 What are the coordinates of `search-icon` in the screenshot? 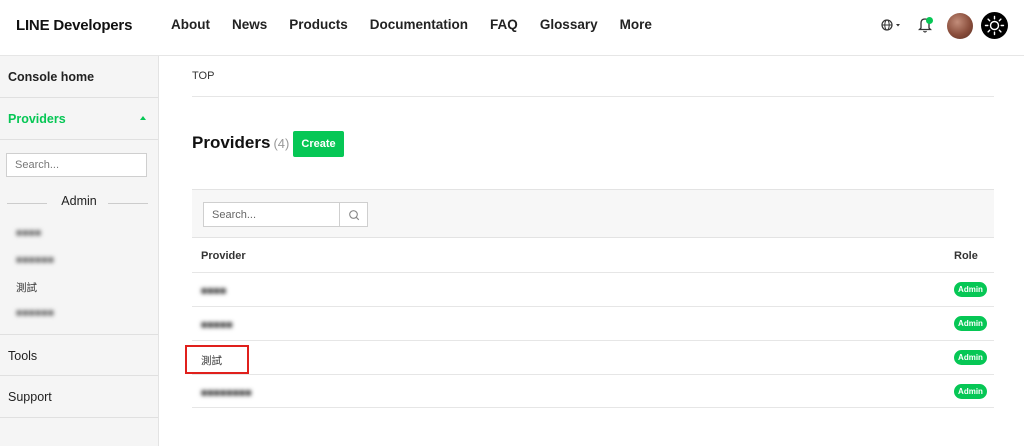 It's located at (354, 215).